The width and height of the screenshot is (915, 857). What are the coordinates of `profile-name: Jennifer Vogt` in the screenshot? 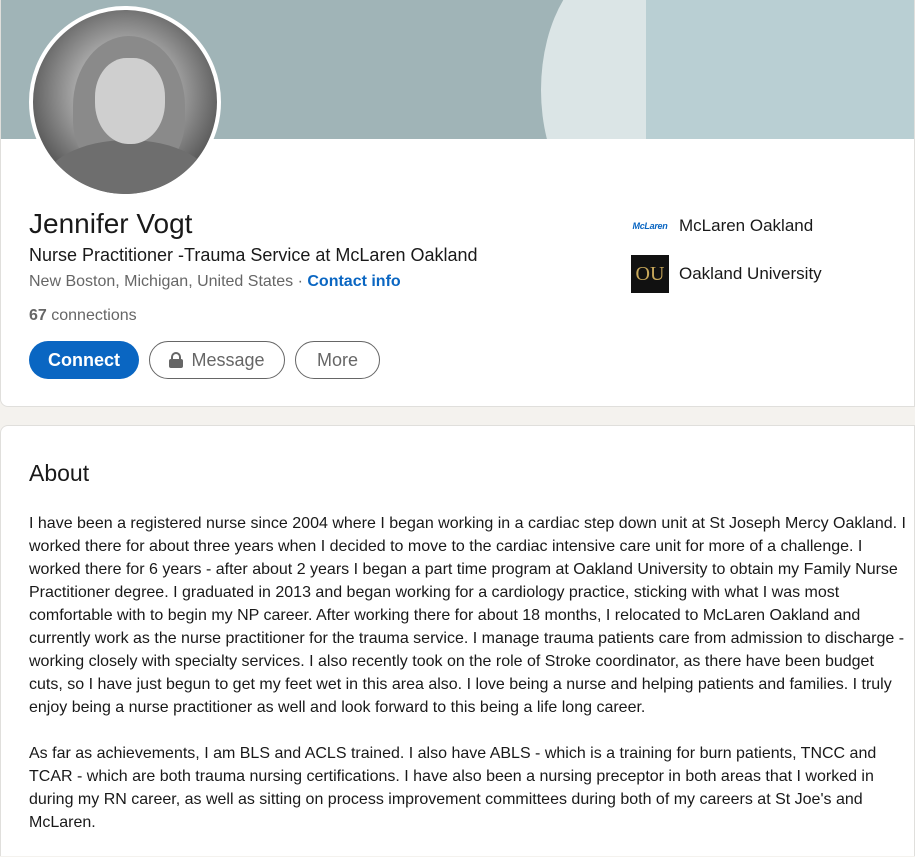 It's located at (111, 223).